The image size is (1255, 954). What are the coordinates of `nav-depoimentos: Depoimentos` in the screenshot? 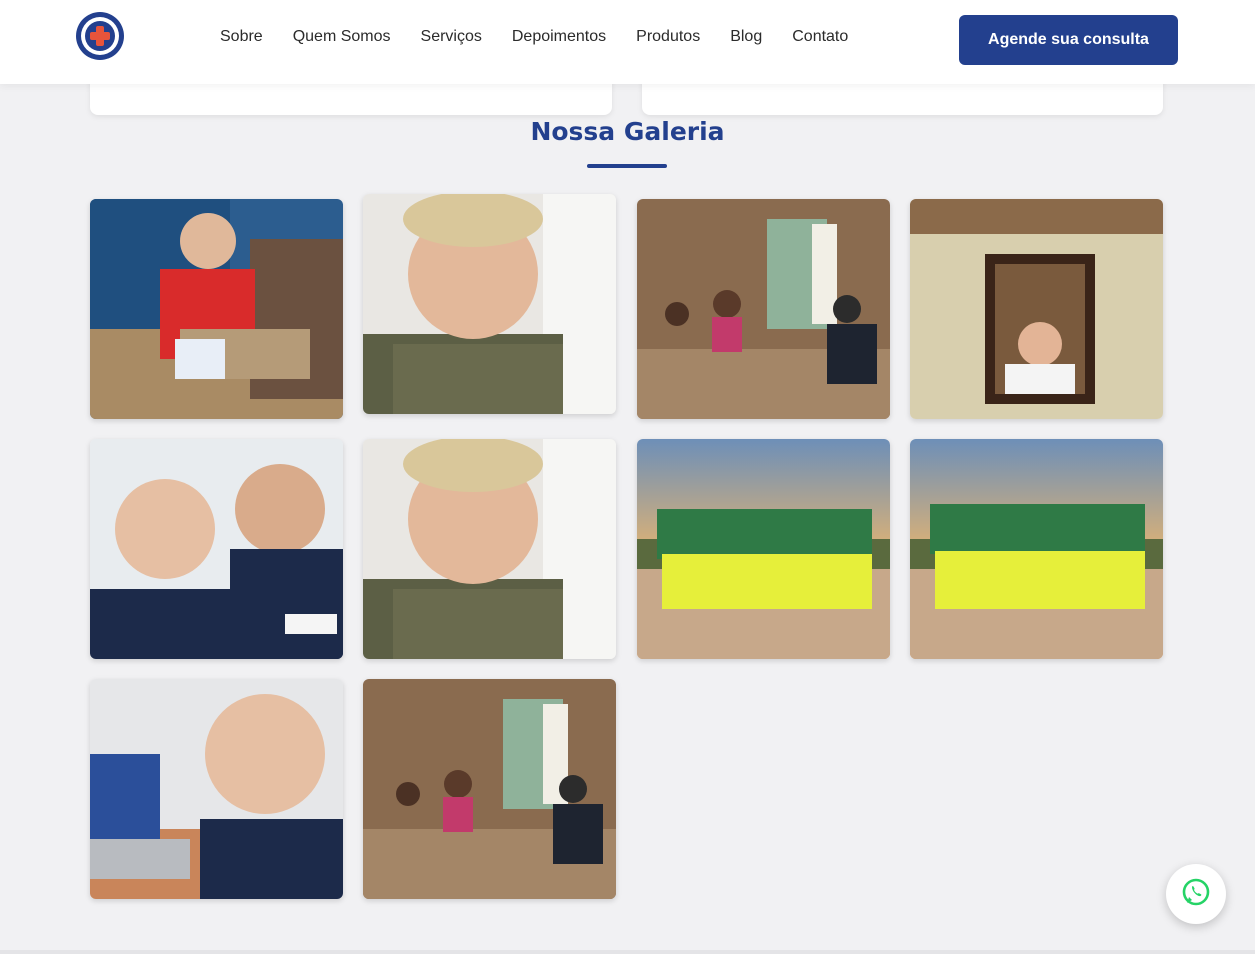 It's located at (559, 37).